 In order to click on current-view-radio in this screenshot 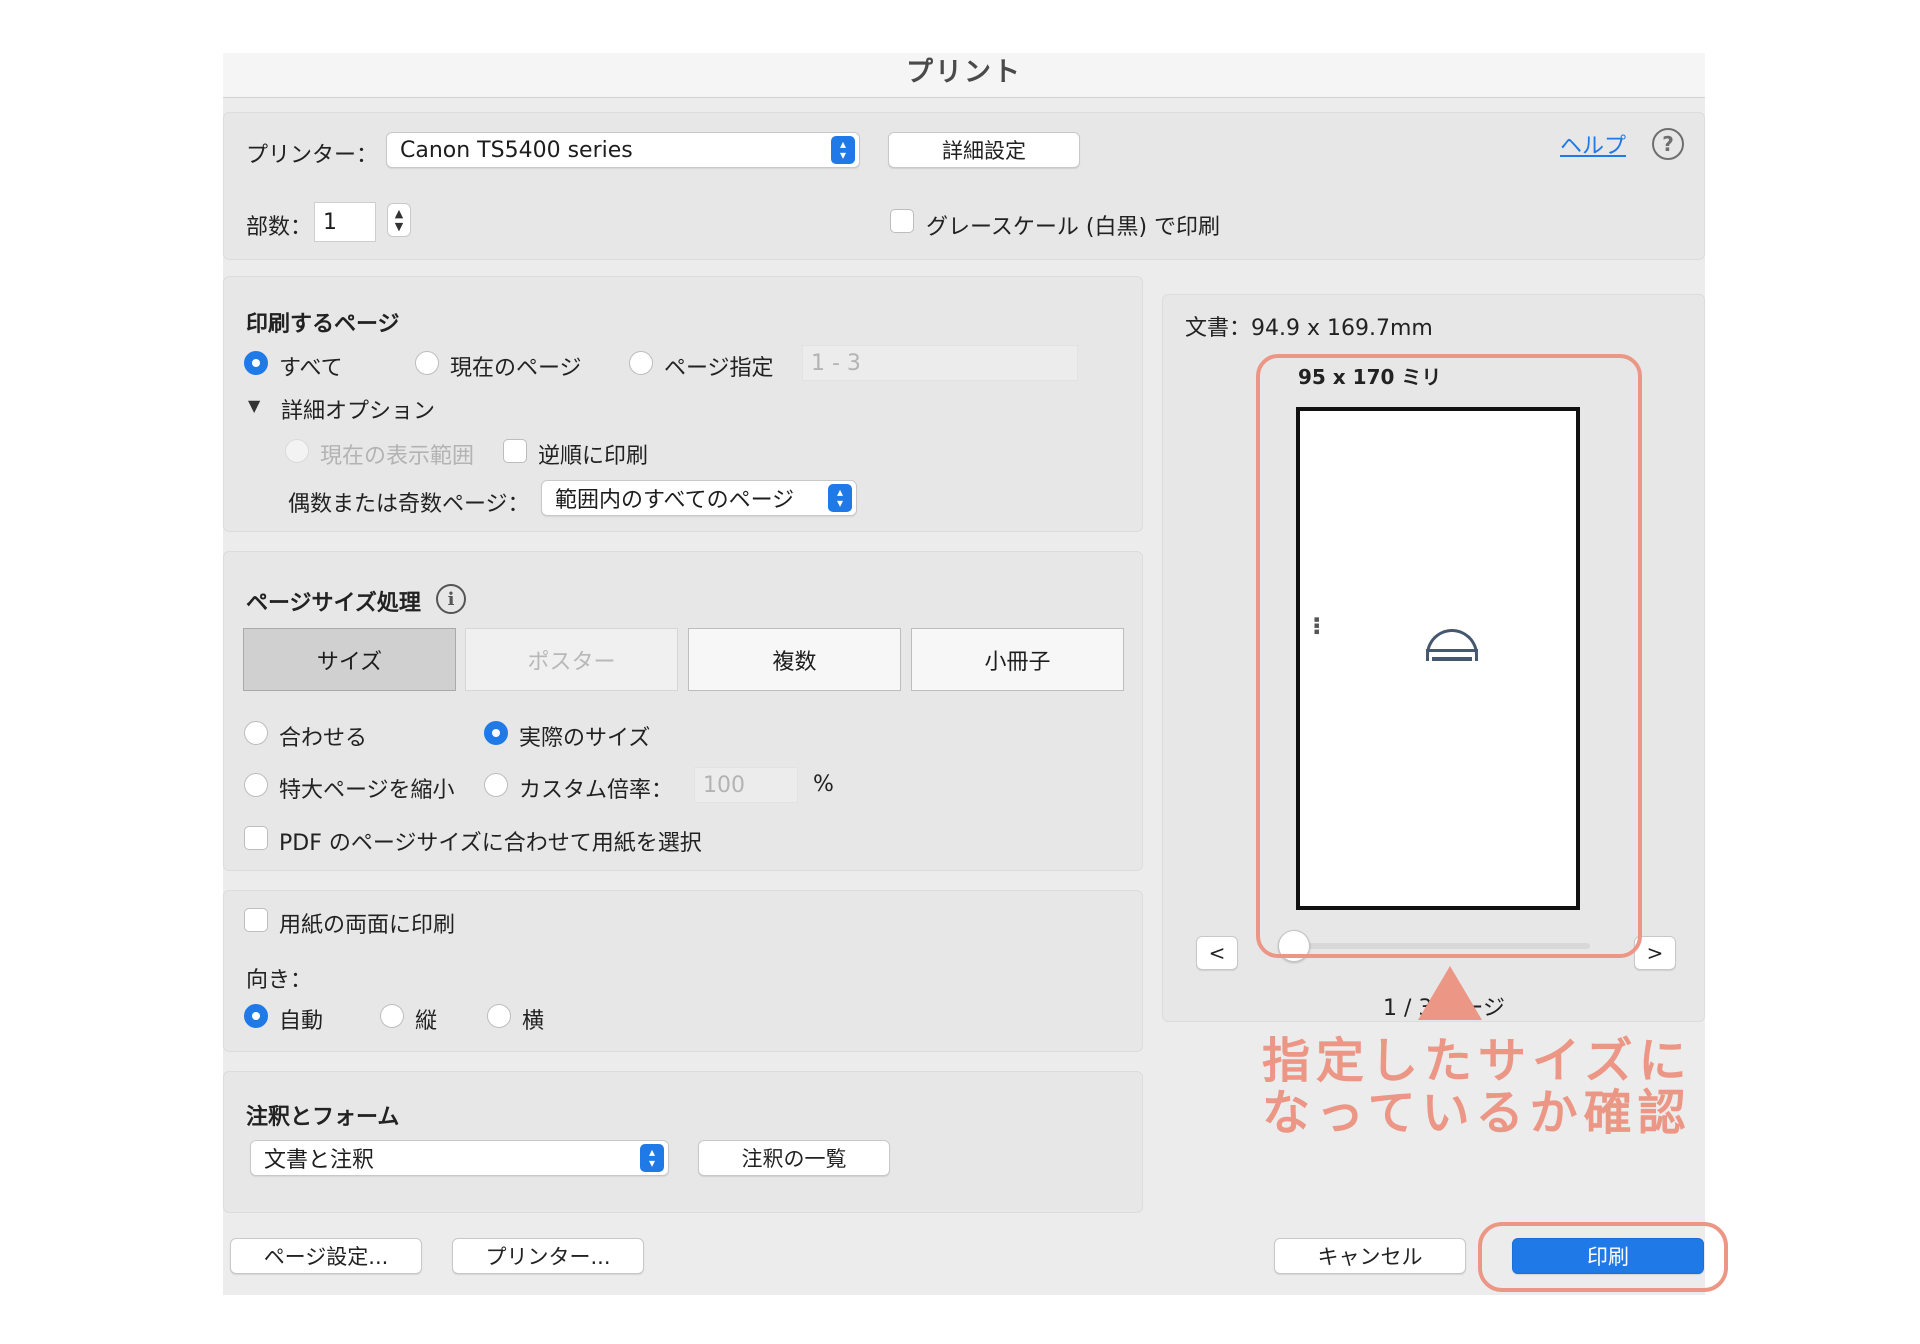, I will do `click(297, 451)`.